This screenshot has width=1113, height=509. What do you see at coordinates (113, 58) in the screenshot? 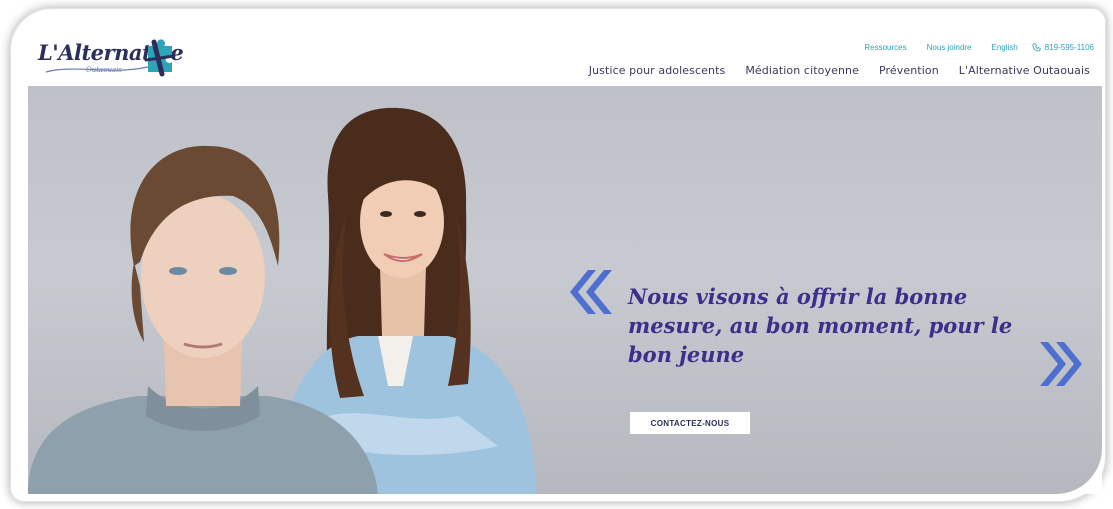
I see `site-logo: L'Alternative Outaouais` at bounding box center [113, 58].